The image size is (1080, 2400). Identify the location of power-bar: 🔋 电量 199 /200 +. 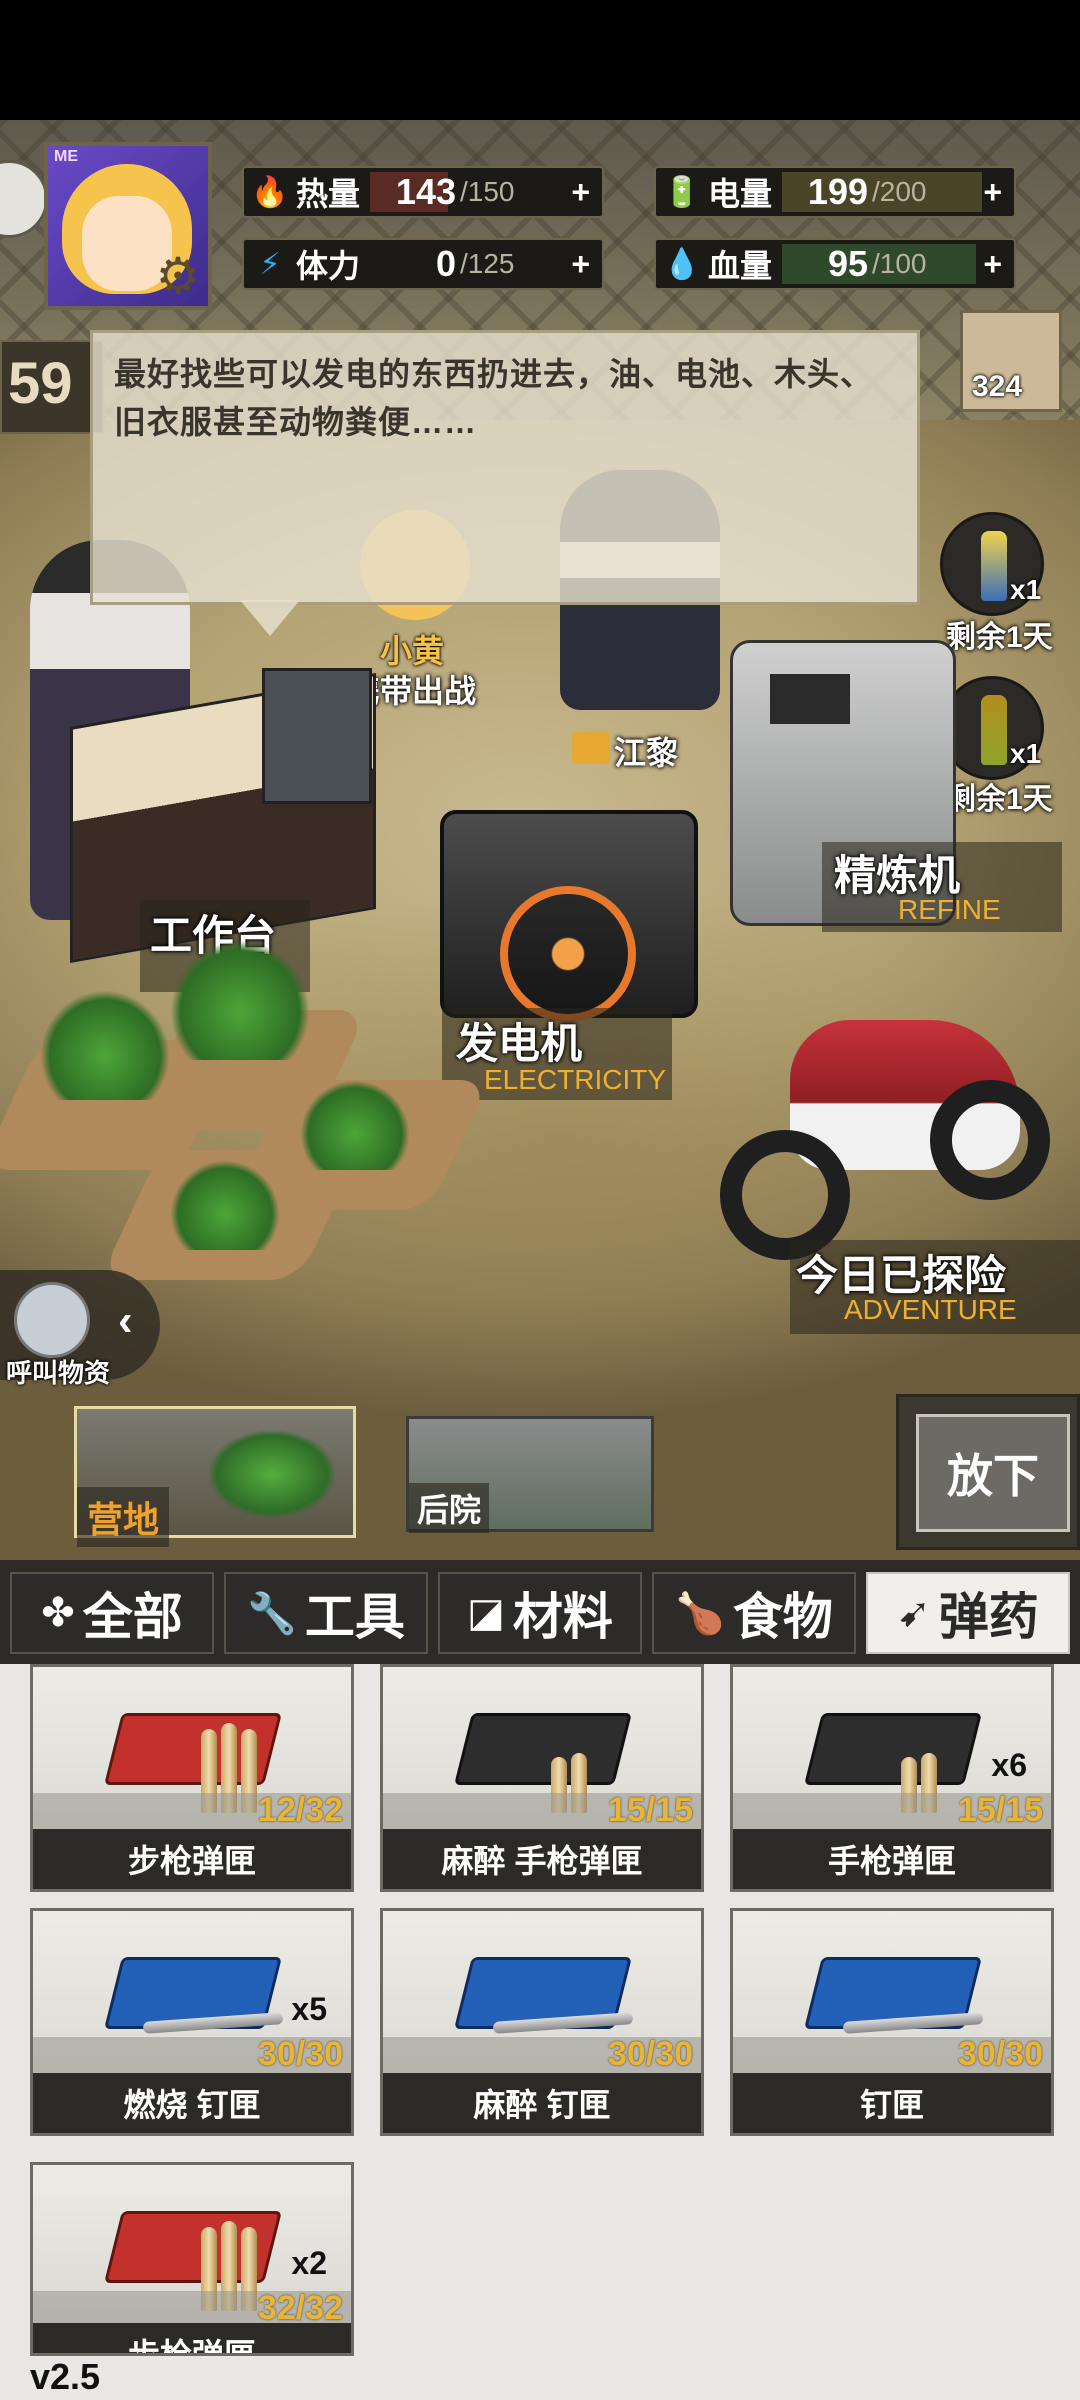
(835, 192).